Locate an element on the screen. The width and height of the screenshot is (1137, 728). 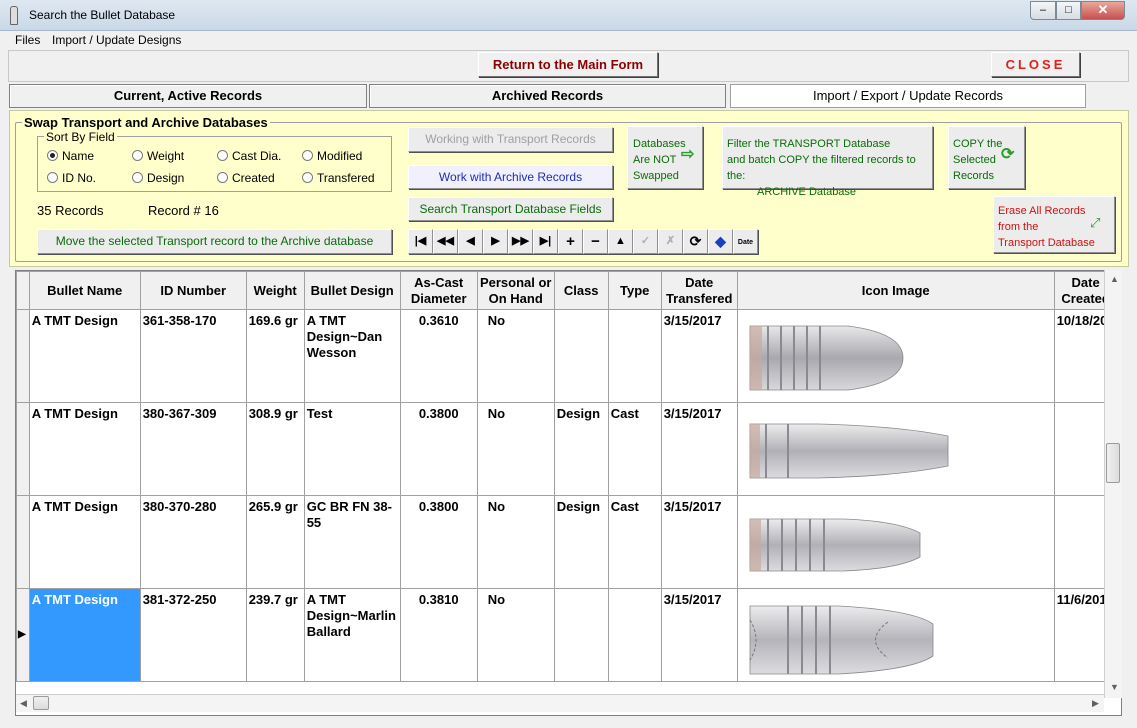
horizontal-scrollbar: ◀ ▶ is located at coordinates (560, 703).